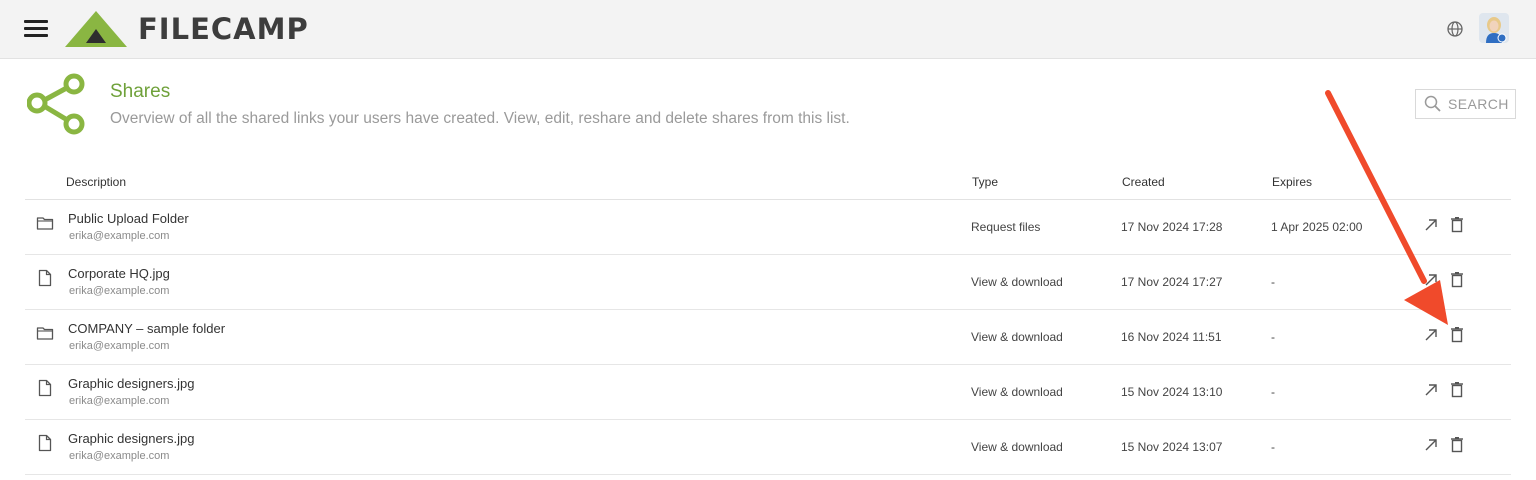  I want to click on top-bar: FILECAMP, so click(768, 29).